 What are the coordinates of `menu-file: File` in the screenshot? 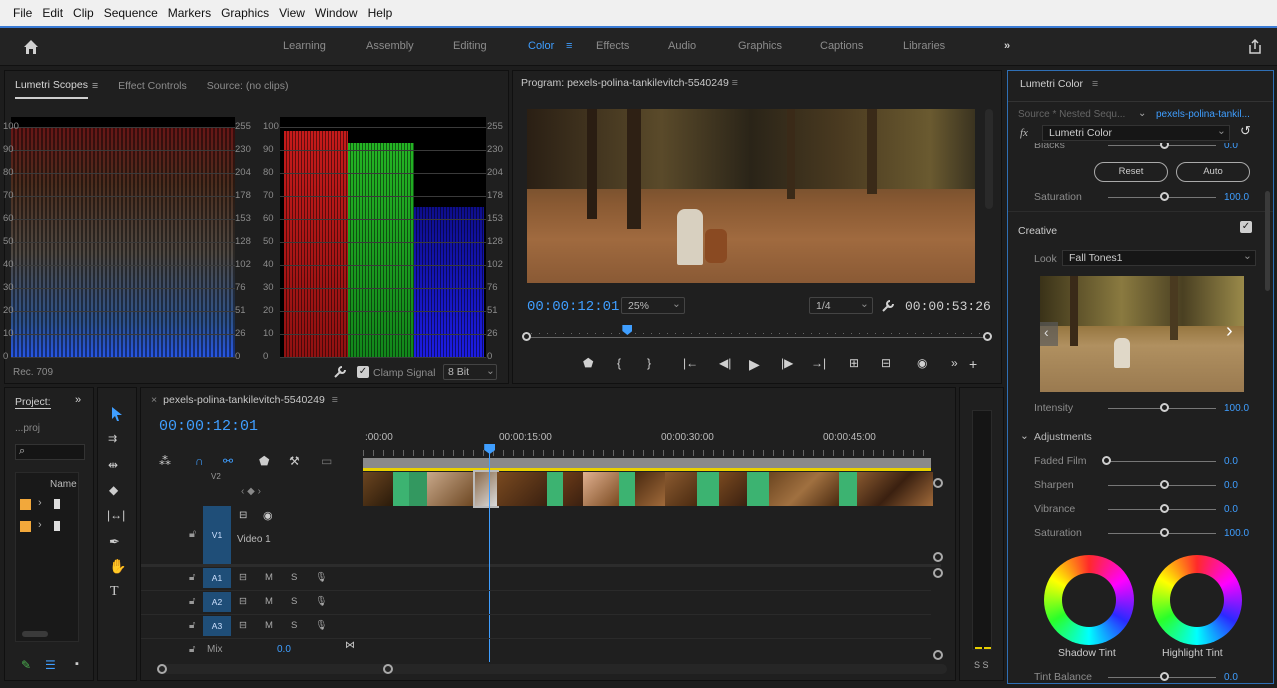 It's located at (22, 13).